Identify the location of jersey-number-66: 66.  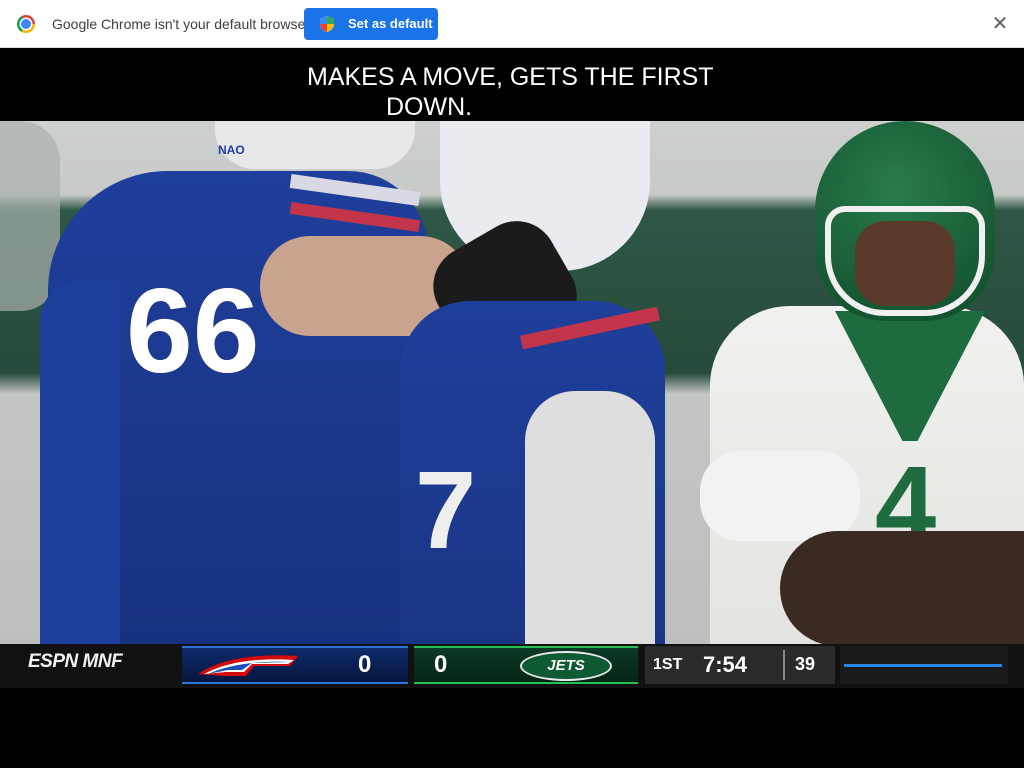
(192, 331).